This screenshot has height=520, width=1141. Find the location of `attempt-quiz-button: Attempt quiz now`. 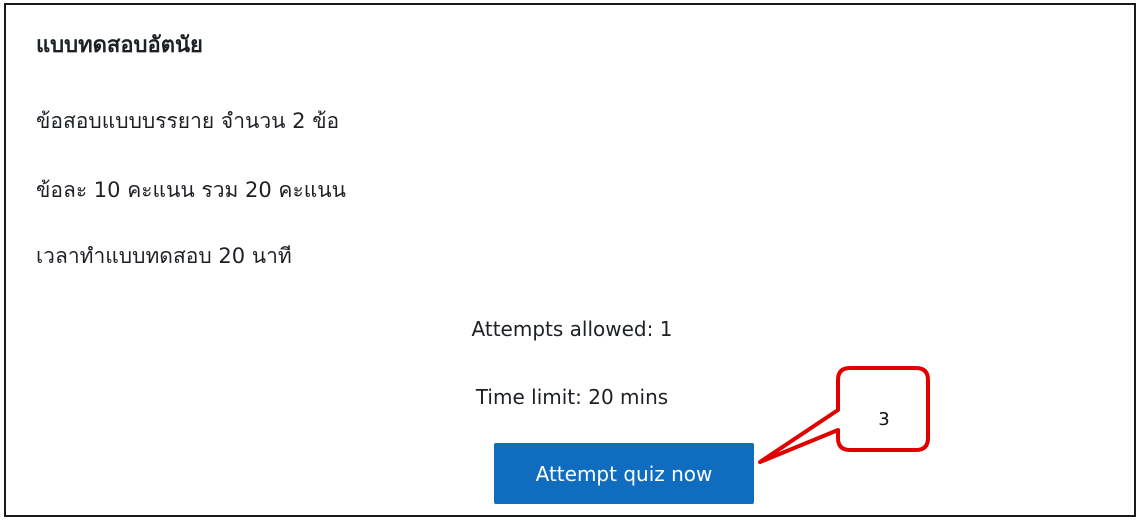

attempt-quiz-button: Attempt quiz now is located at coordinates (624, 473).